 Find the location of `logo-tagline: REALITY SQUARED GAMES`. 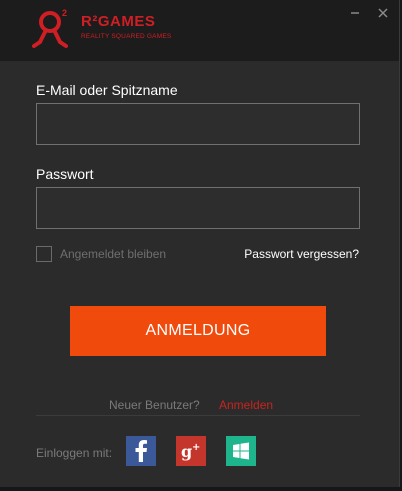

logo-tagline: REALITY SQUARED GAMES is located at coordinates (126, 36).